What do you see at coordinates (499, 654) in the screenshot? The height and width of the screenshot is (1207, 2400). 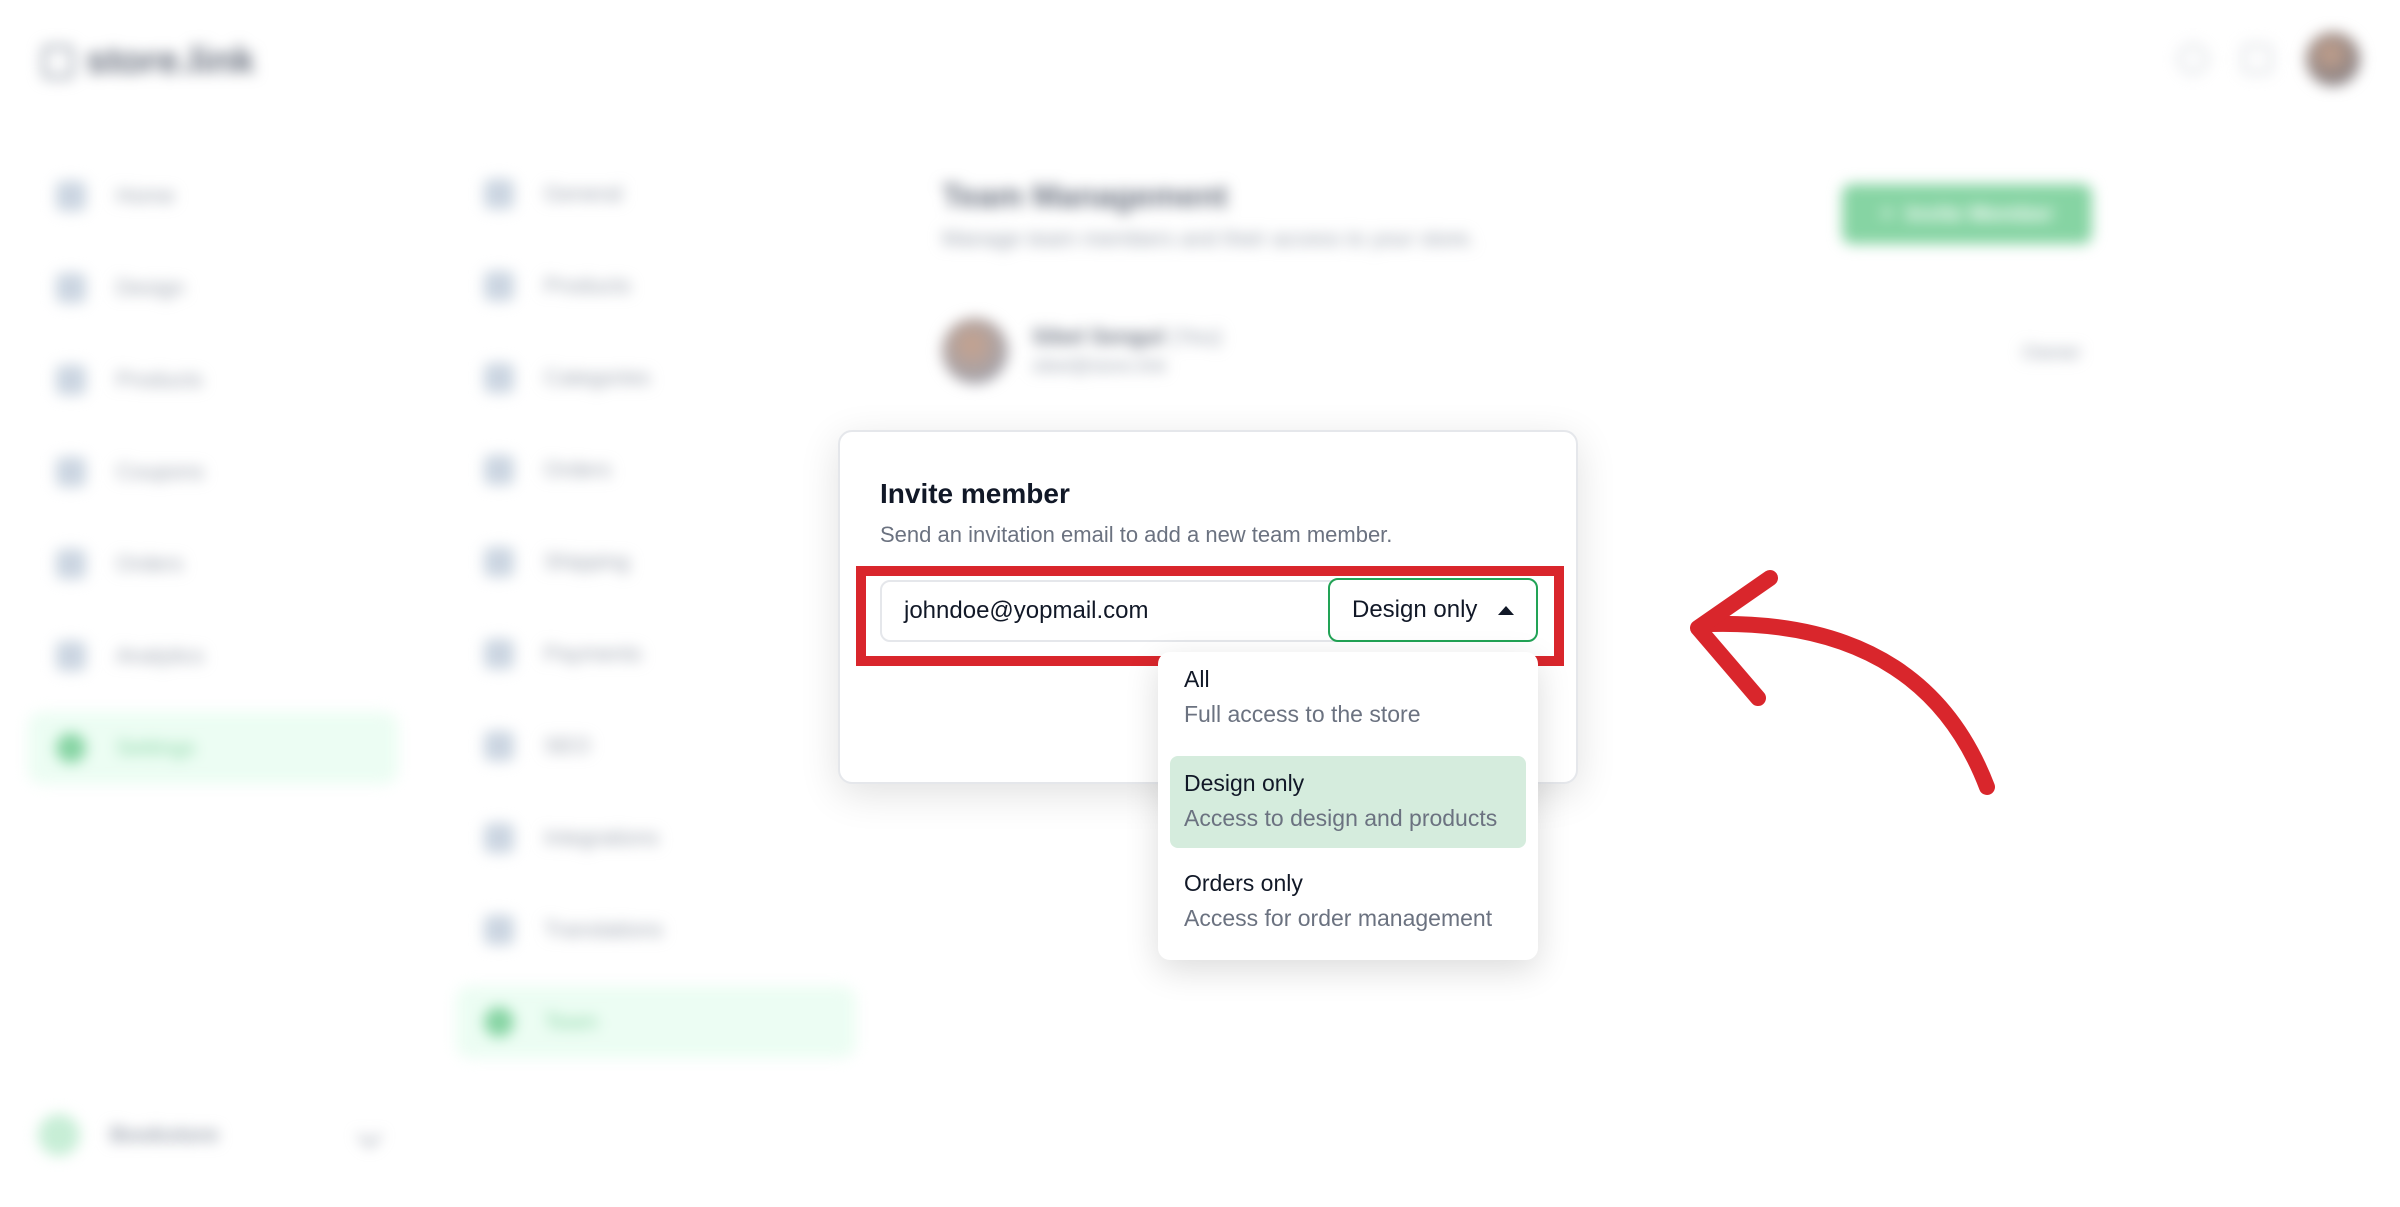 I see `card-icon` at bounding box center [499, 654].